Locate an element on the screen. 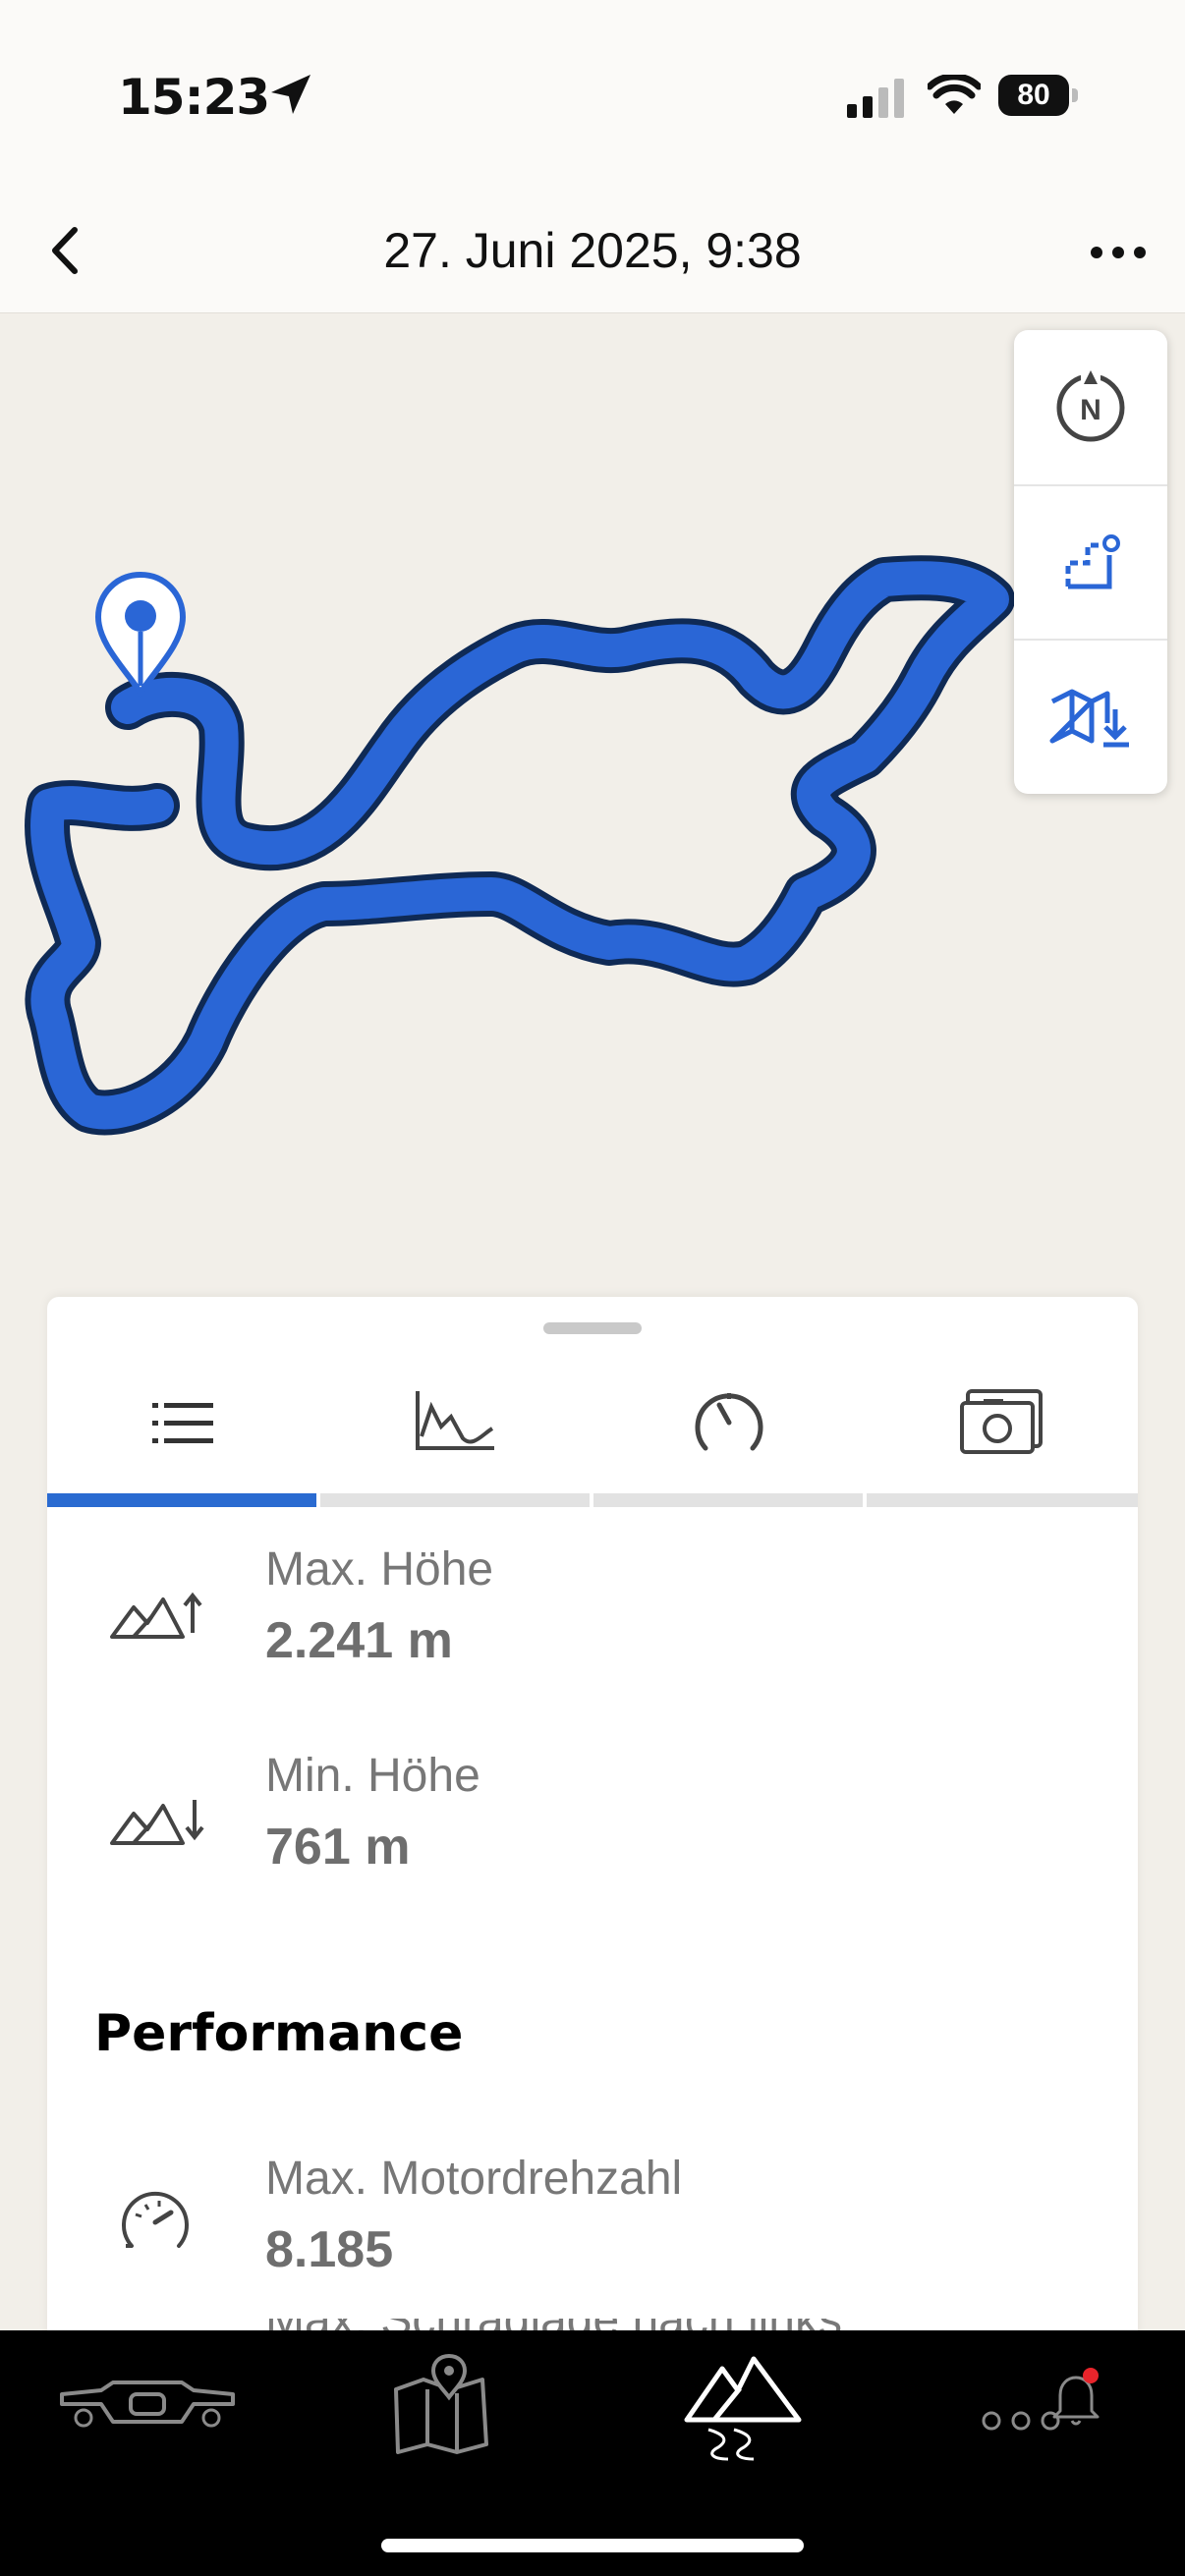 The image size is (1185, 2576). battery-level: 80 is located at coordinates (1034, 95).